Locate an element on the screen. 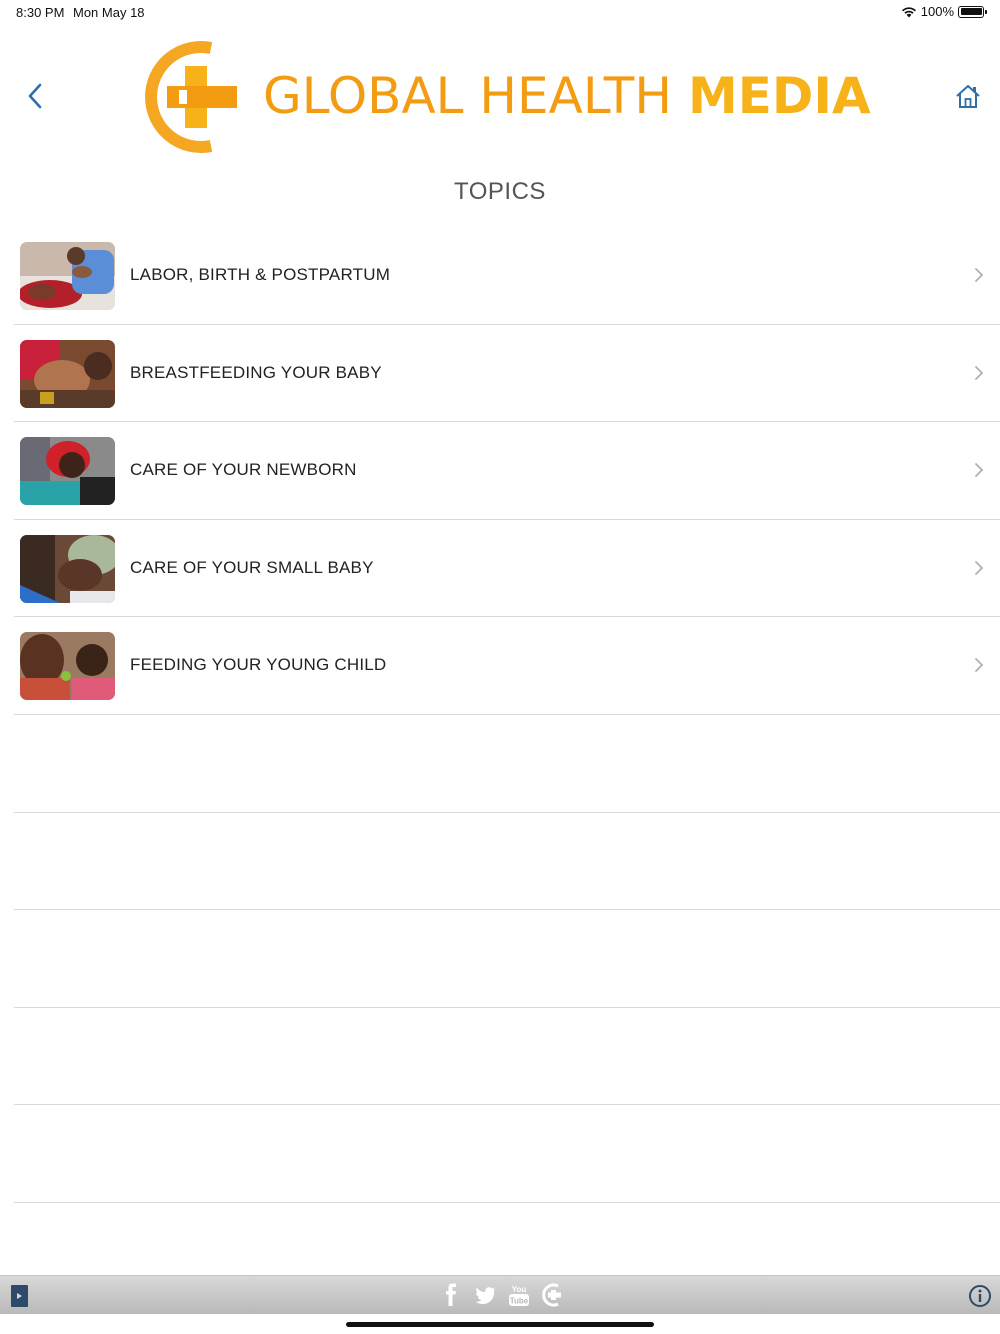  facebook-icon is located at coordinates (451, 1295).